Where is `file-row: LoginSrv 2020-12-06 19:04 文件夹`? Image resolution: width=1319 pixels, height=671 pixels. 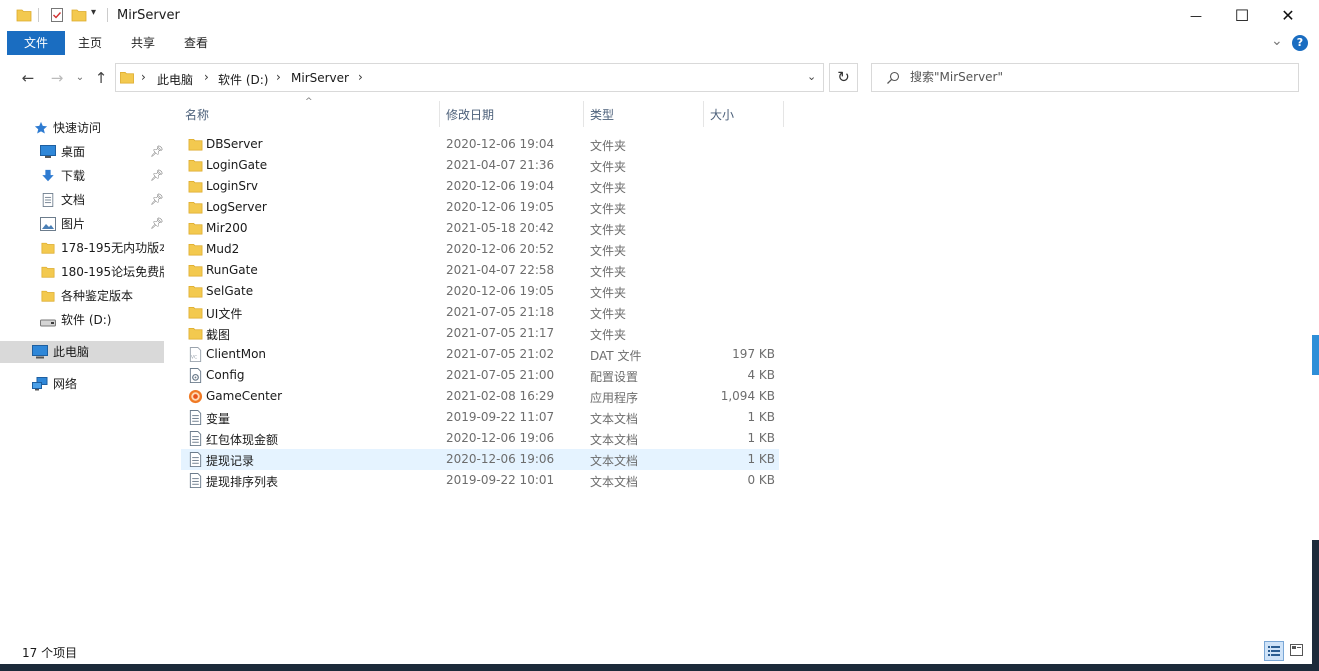 file-row: LoginSrv 2020-12-06 19:04 文件夹 is located at coordinates (480, 186).